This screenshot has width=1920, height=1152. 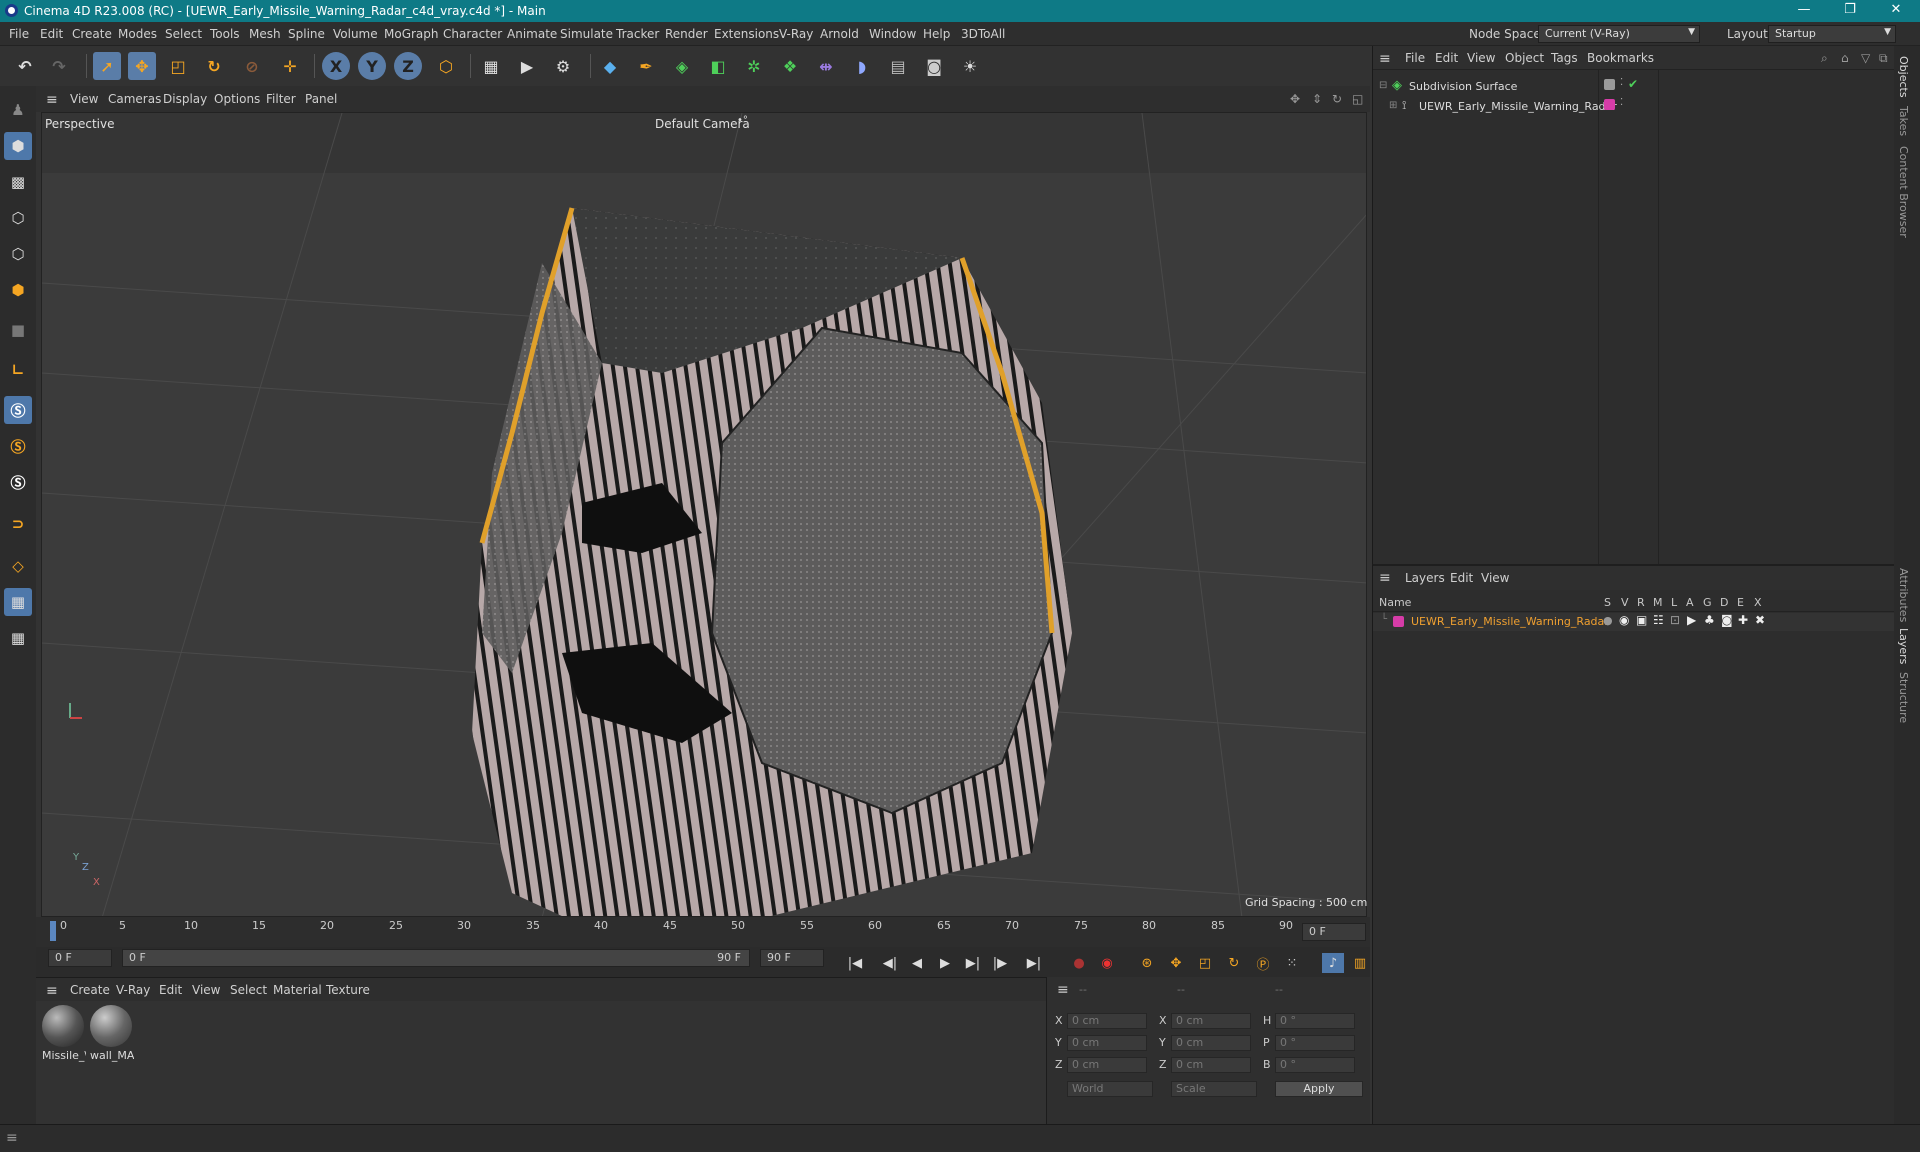 I want to click on array-icon: ❖, so click(x=790, y=66).